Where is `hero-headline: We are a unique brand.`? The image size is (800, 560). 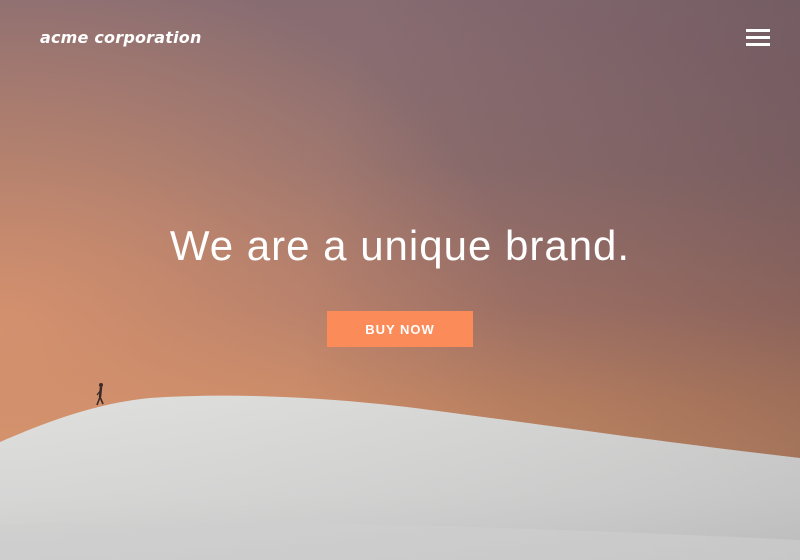 hero-headline: We are a unique brand. is located at coordinates (400, 245).